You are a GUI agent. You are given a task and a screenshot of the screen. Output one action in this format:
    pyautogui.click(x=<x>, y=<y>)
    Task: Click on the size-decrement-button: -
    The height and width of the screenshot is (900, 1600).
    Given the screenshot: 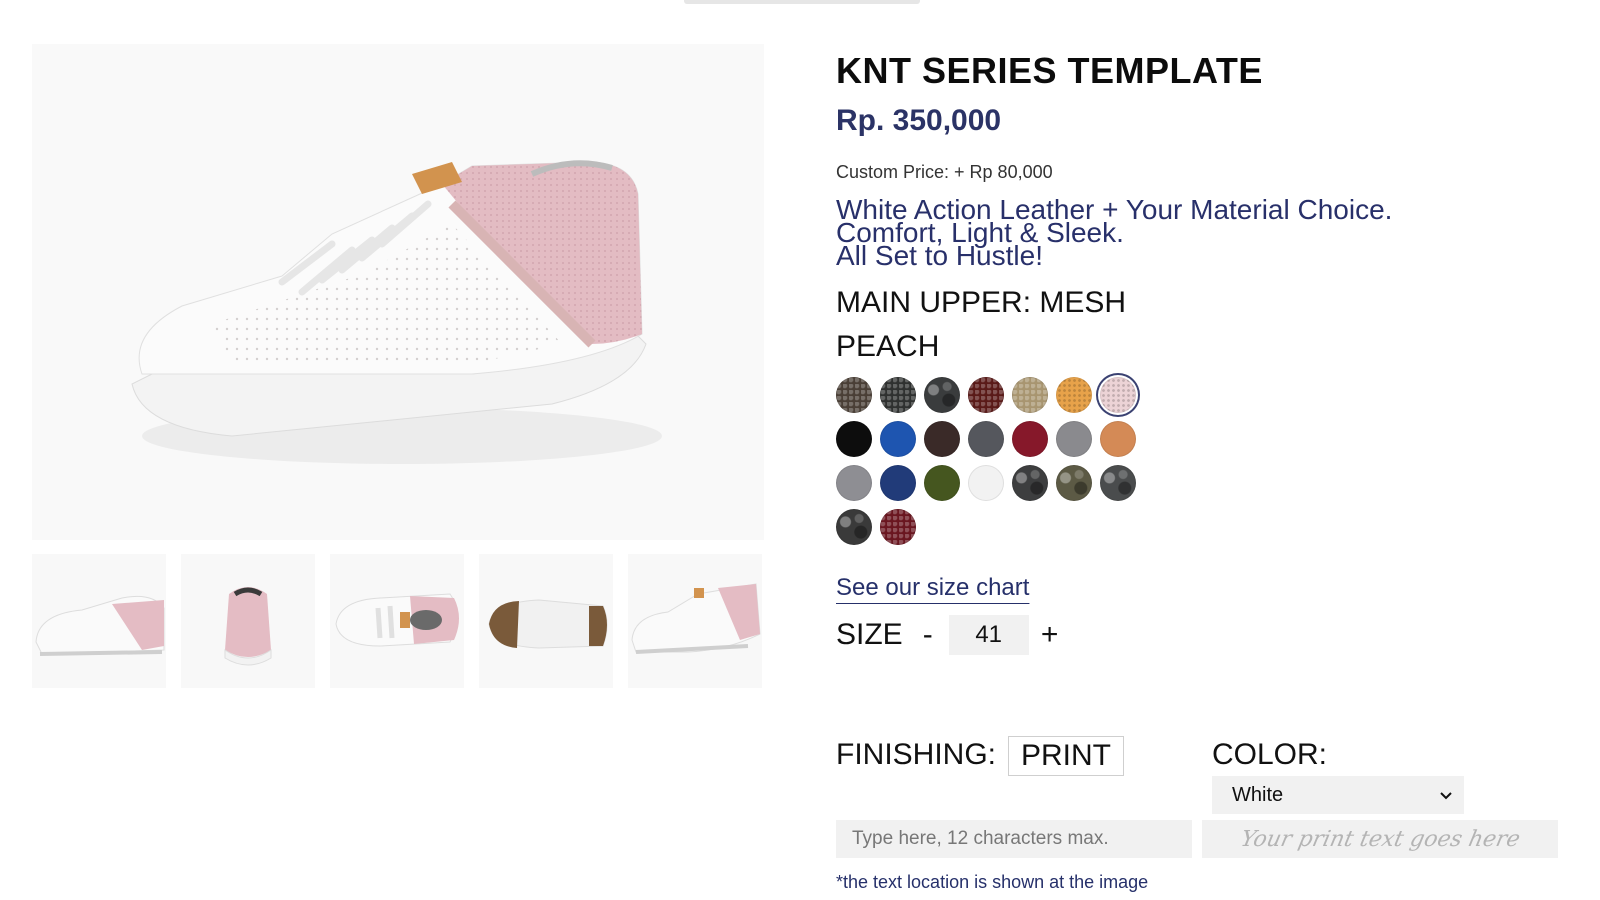 What is the action you would take?
    pyautogui.click(x=928, y=635)
    